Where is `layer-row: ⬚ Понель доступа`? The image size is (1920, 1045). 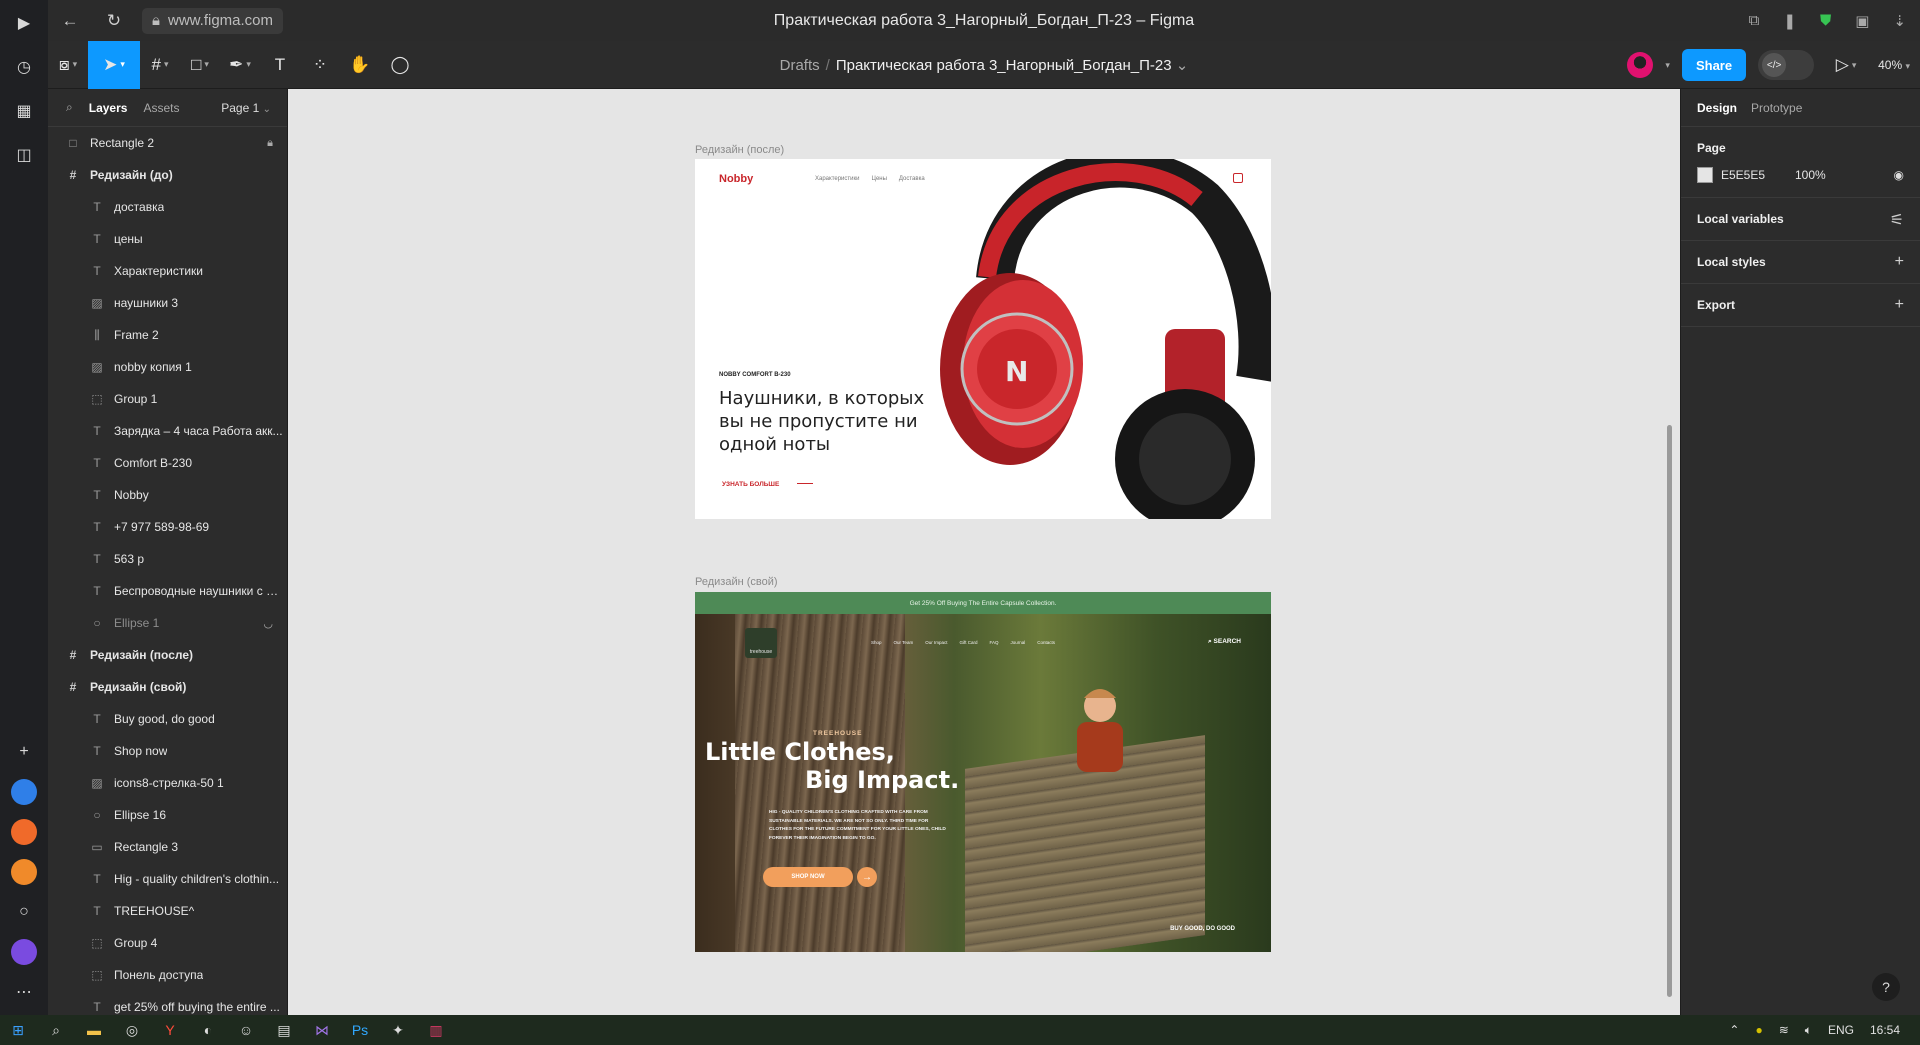 layer-row: ⬚ Понель доступа is located at coordinates (167, 975).